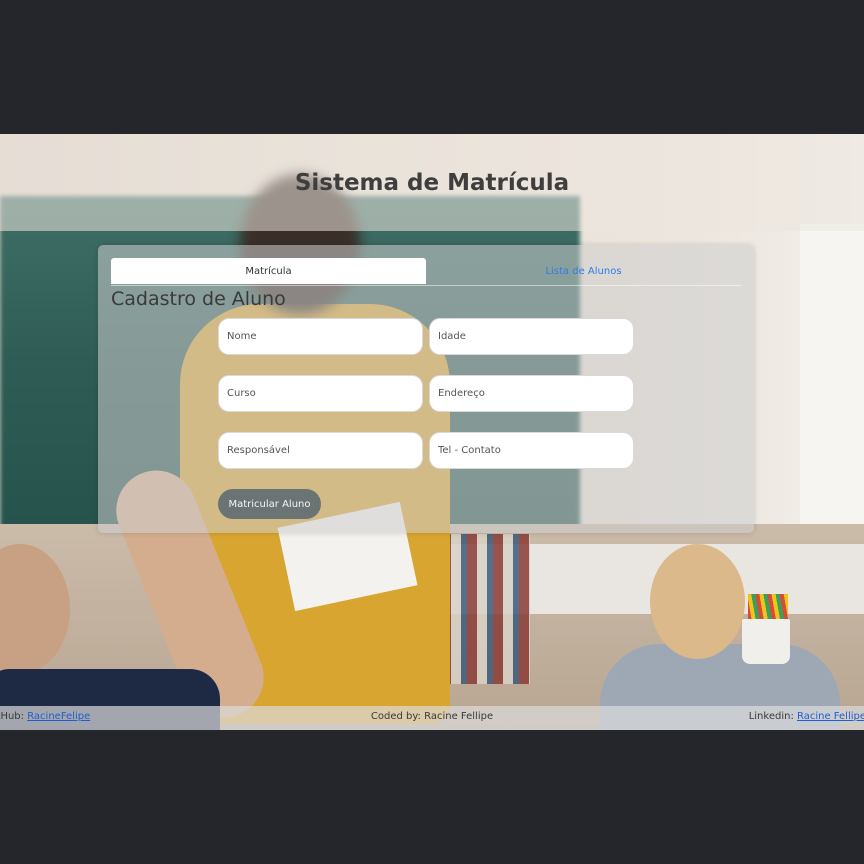 This screenshot has height=864, width=864. I want to click on linkedin-link: Racine Fellipe, so click(830, 716).